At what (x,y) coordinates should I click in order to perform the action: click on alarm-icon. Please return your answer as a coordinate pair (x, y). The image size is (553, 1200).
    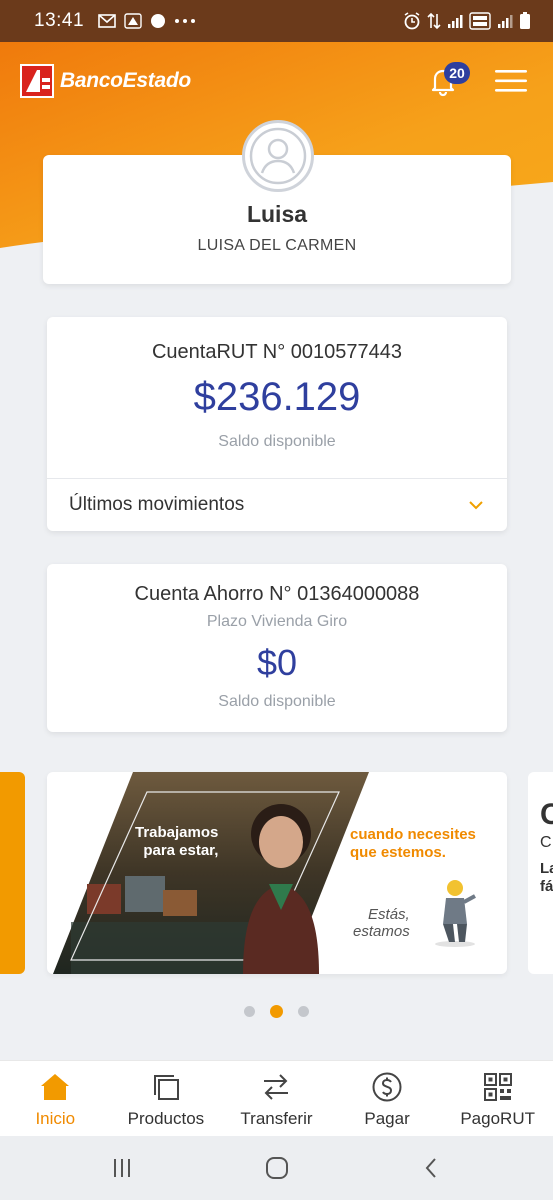
    Looking at the image, I should click on (412, 21).